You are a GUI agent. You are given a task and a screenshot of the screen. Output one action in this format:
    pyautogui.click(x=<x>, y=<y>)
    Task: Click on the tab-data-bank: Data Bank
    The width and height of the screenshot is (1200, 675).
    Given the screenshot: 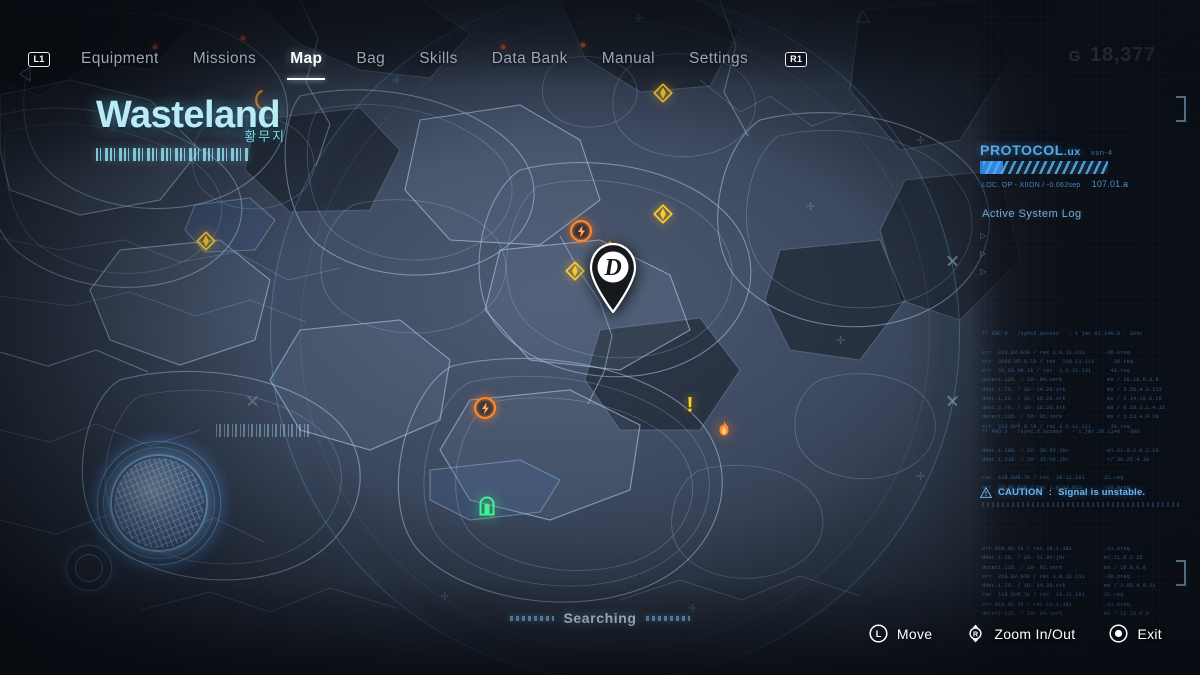 What is the action you would take?
    pyautogui.click(x=530, y=59)
    